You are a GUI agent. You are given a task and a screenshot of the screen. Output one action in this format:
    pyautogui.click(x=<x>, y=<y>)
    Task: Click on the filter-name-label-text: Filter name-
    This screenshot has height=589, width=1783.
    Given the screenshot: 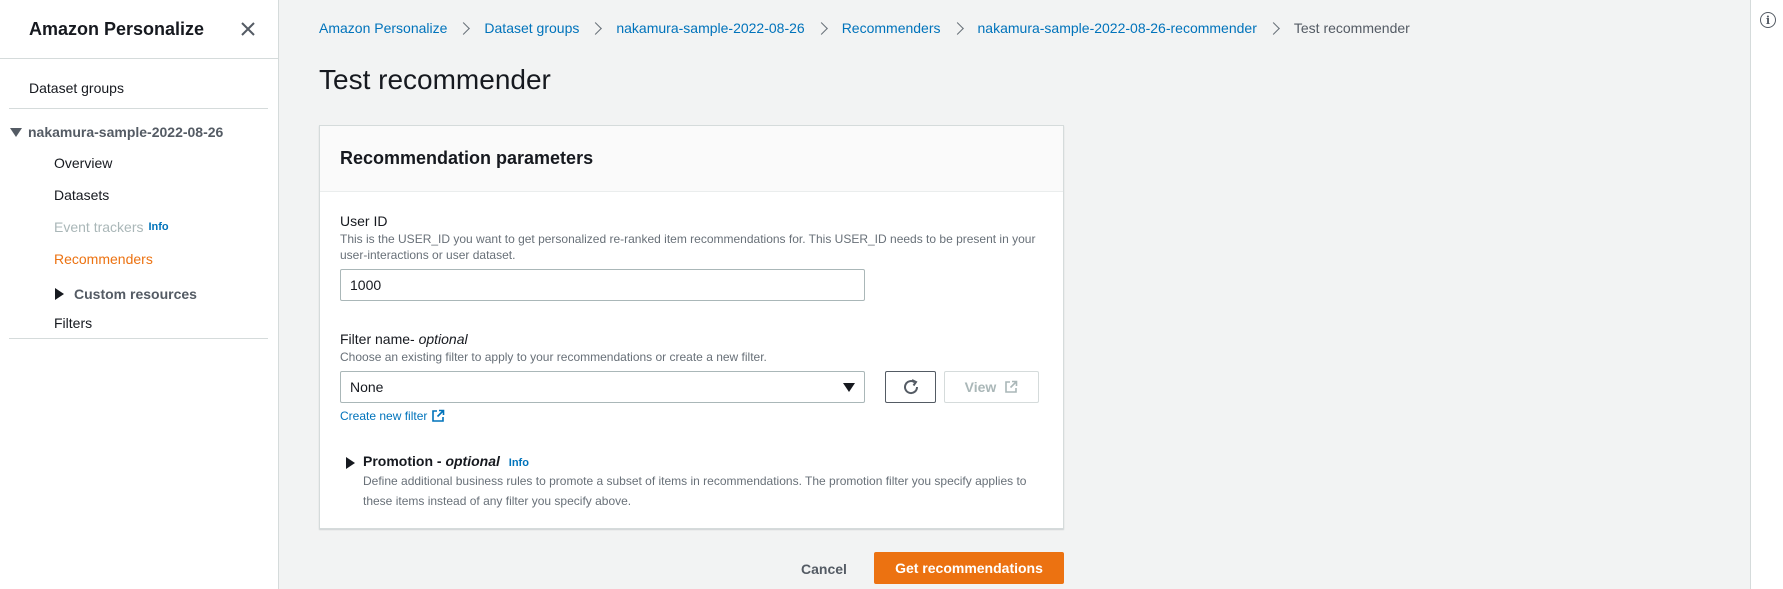 What is the action you would take?
    pyautogui.click(x=377, y=339)
    